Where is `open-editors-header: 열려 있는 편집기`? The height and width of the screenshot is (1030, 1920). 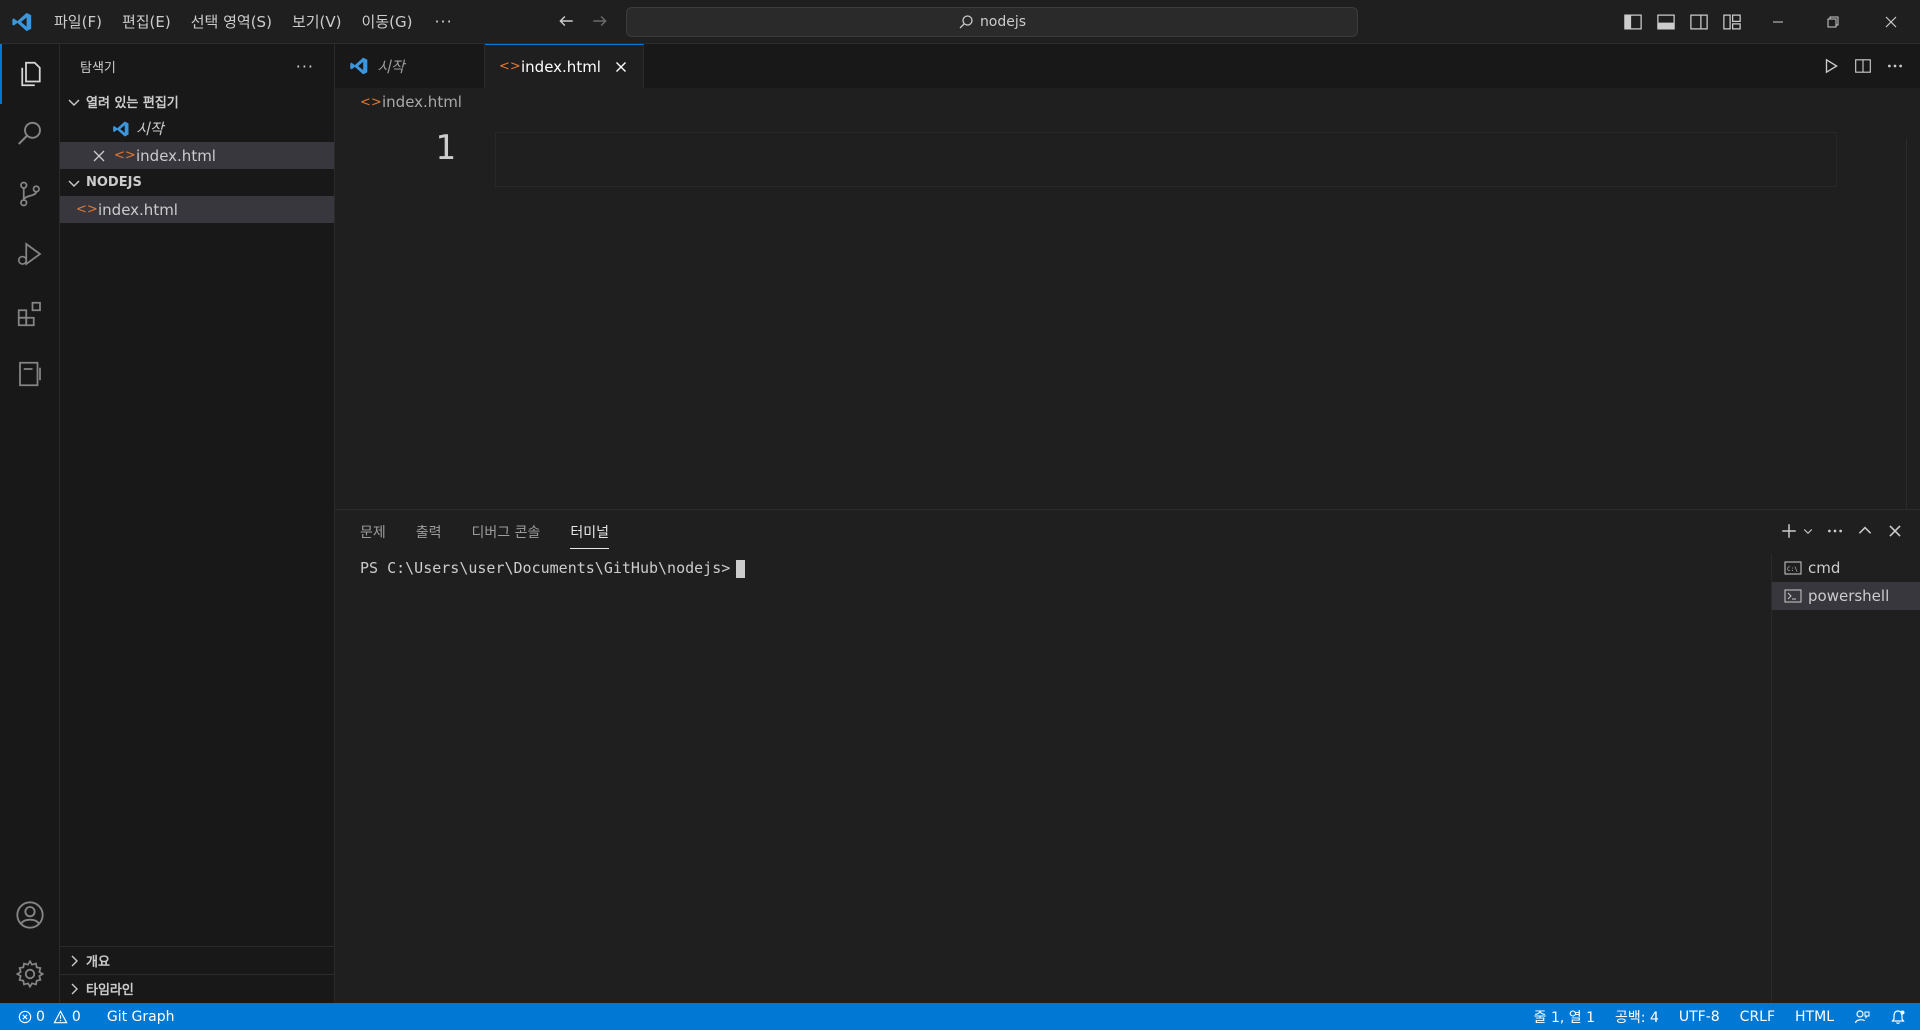 open-editors-header: 열려 있는 편집기 is located at coordinates (197, 101).